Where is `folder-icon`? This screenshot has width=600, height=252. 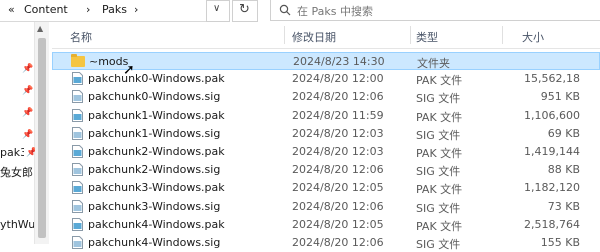 folder-icon is located at coordinates (78, 60).